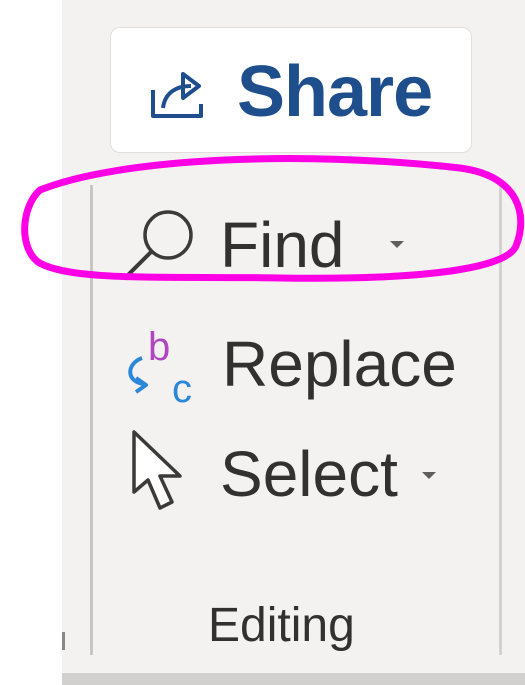 Image resolution: width=525 pixels, height=685 pixels. What do you see at coordinates (159, 347) in the screenshot?
I see `replace-icon-letter-b: b` at bounding box center [159, 347].